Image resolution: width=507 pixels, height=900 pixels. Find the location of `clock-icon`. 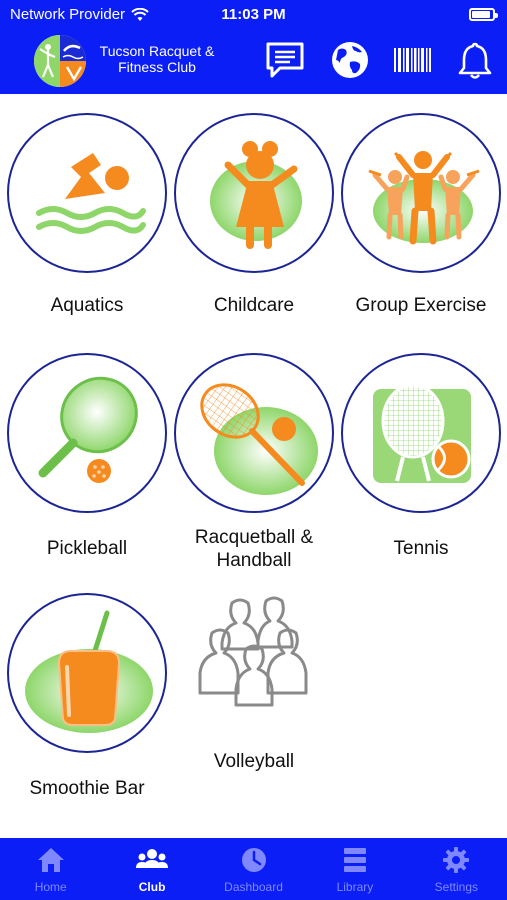

clock-icon is located at coordinates (253, 860).